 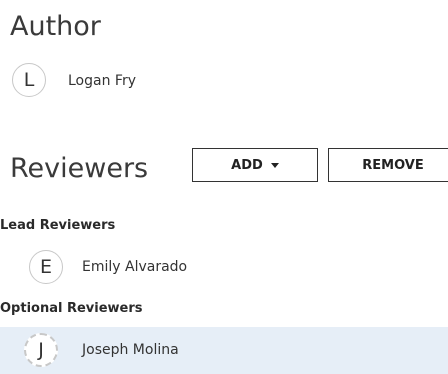 I want to click on lead-reviewers-label: Lead Reviewers, so click(x=58, y=225).